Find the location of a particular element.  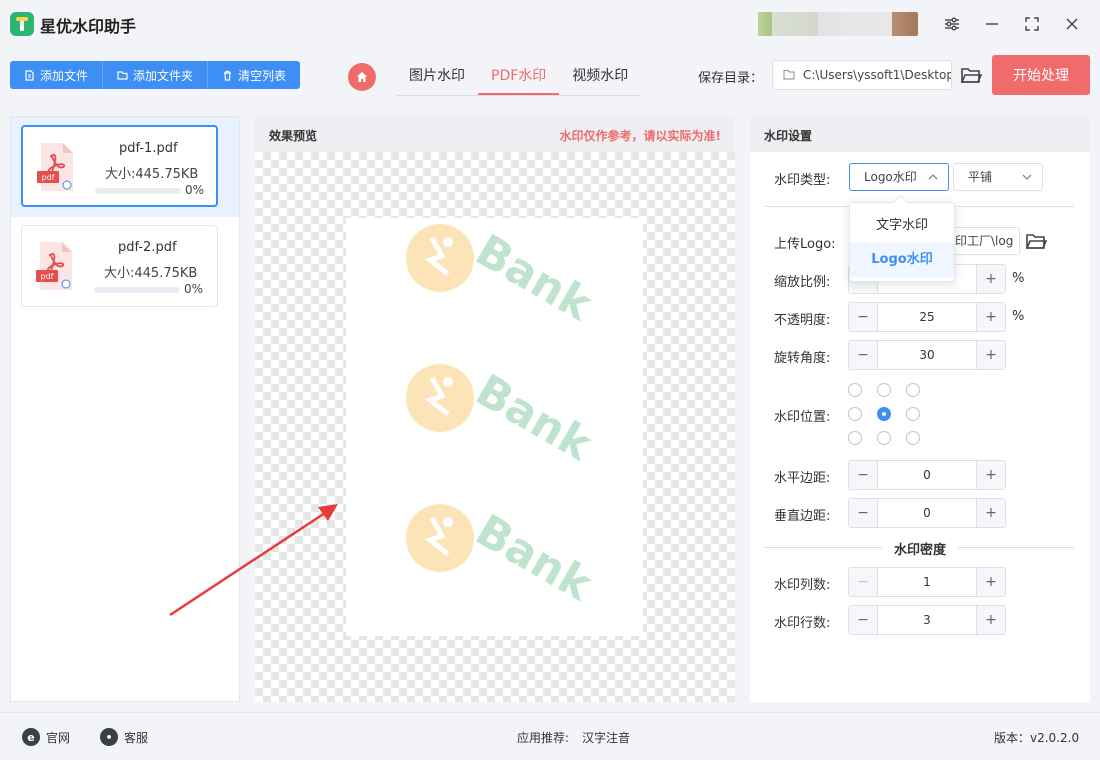

opacity-increase-button: + is located at coordinates (990, 317).